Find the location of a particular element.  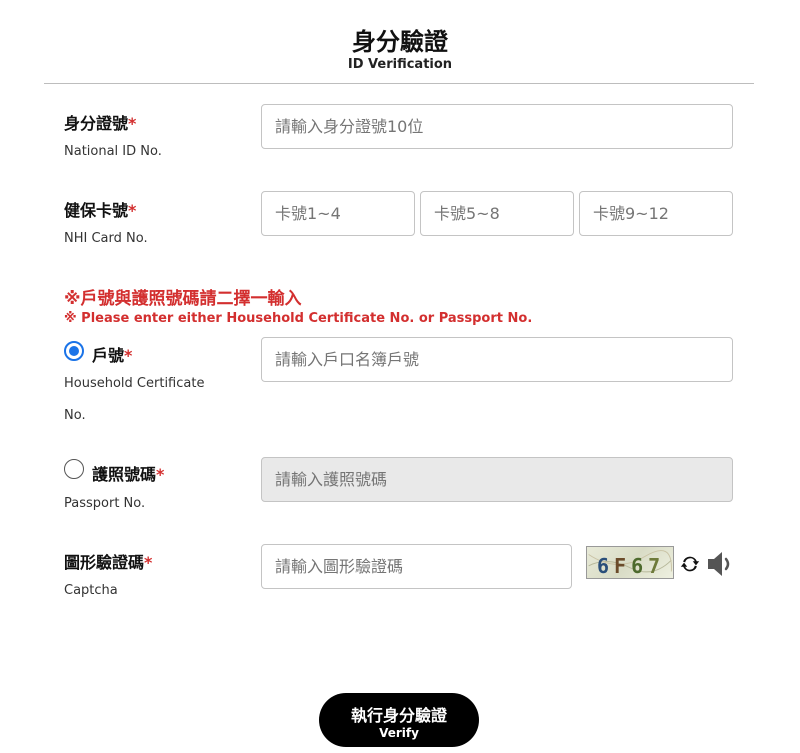

household-sublabel-line2: No. is located at coordinates (75, 415).